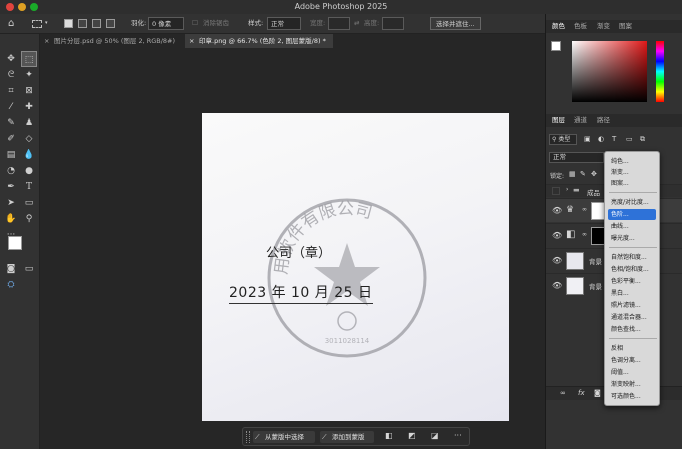  What do you see at coordinates (642, 139) in the screenshot?
I see `filter-smart-icon: ⧉` at bounding box center [642, 139].